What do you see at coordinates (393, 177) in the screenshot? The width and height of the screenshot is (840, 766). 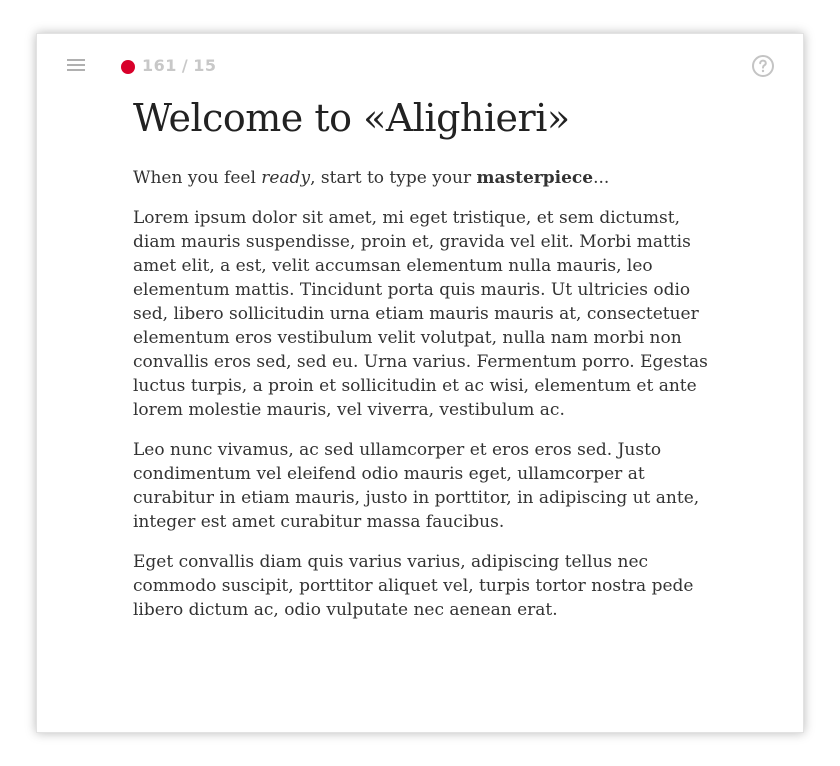 I see `intro-text-2: , start to type your` at bounding box center [393, 177].